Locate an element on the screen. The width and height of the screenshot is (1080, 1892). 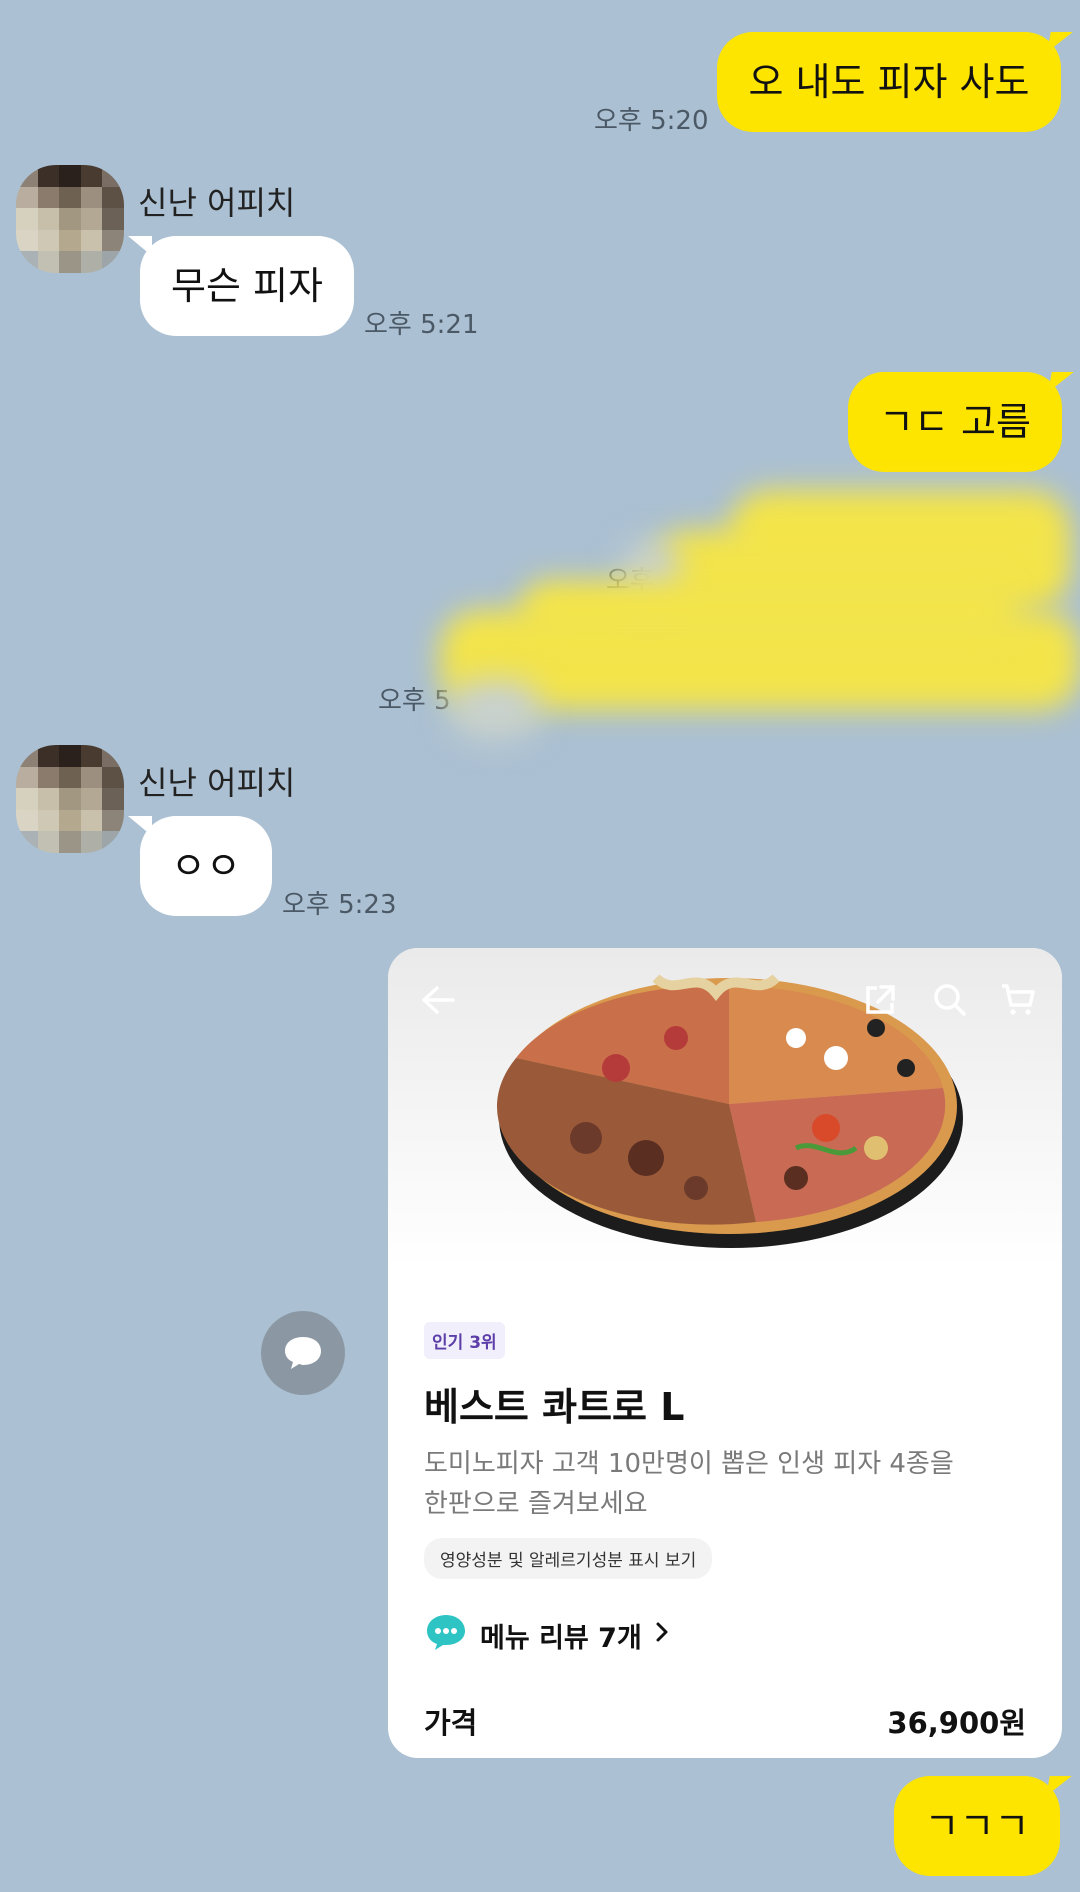
my-message-bubble: ㄱㄷ 고름 is located at coordinates (961, 422).